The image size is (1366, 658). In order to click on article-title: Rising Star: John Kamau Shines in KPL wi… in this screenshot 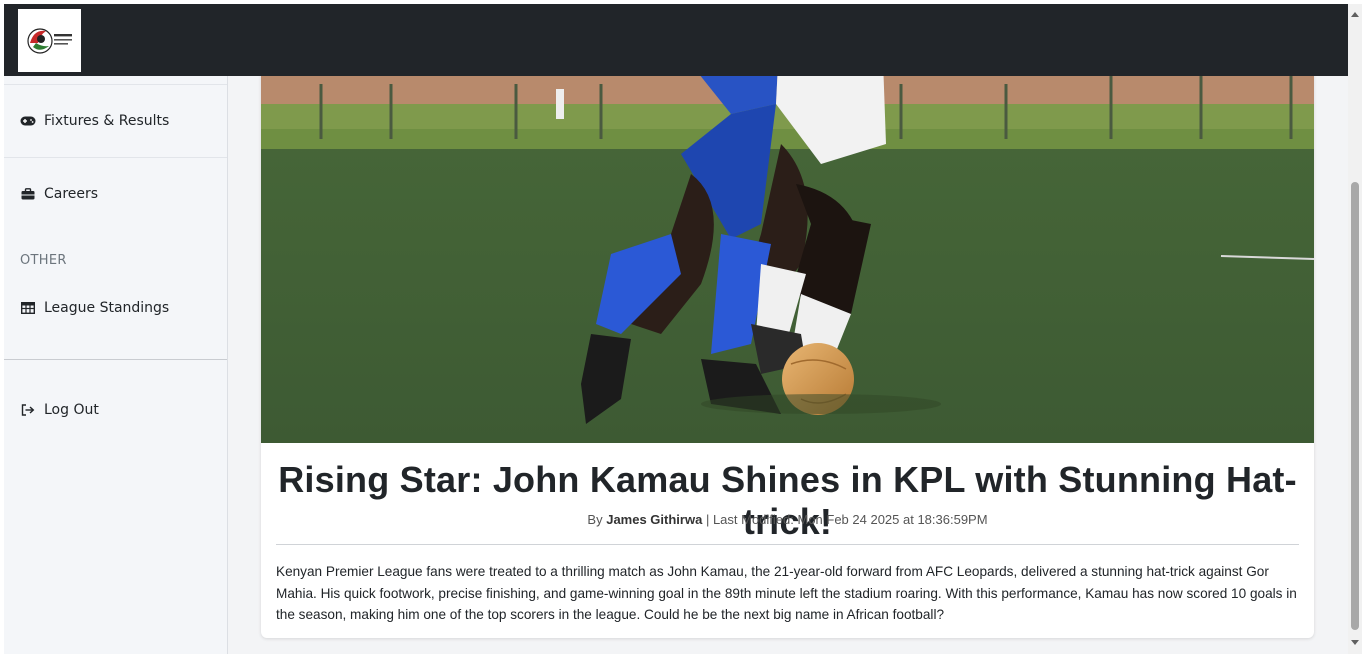, I will do `click(787, 500)`.